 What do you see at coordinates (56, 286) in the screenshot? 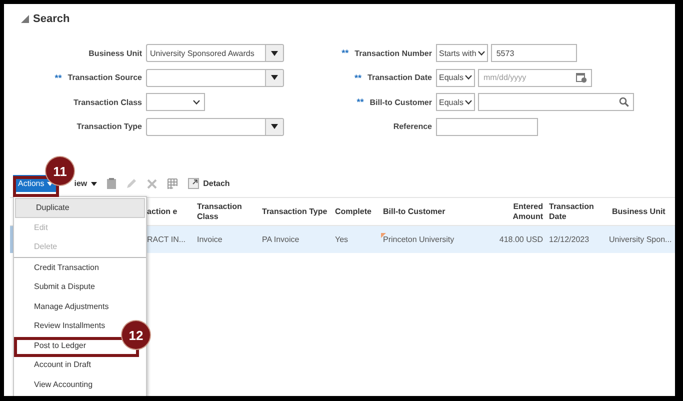
I see `menu-item: Submit a Dispute` at bounding box center [56, 286].